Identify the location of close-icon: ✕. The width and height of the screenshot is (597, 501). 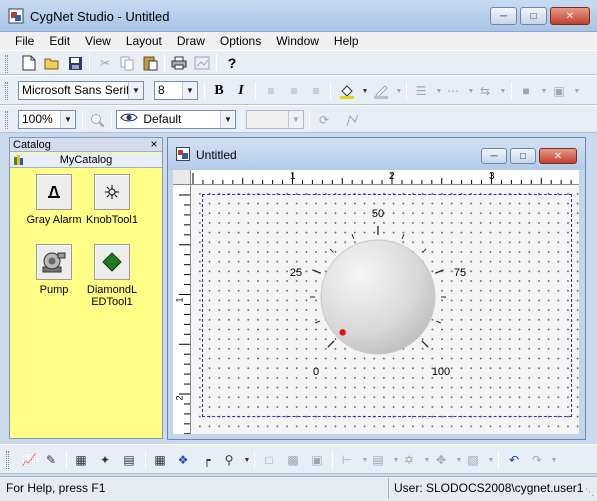
(570, 16).